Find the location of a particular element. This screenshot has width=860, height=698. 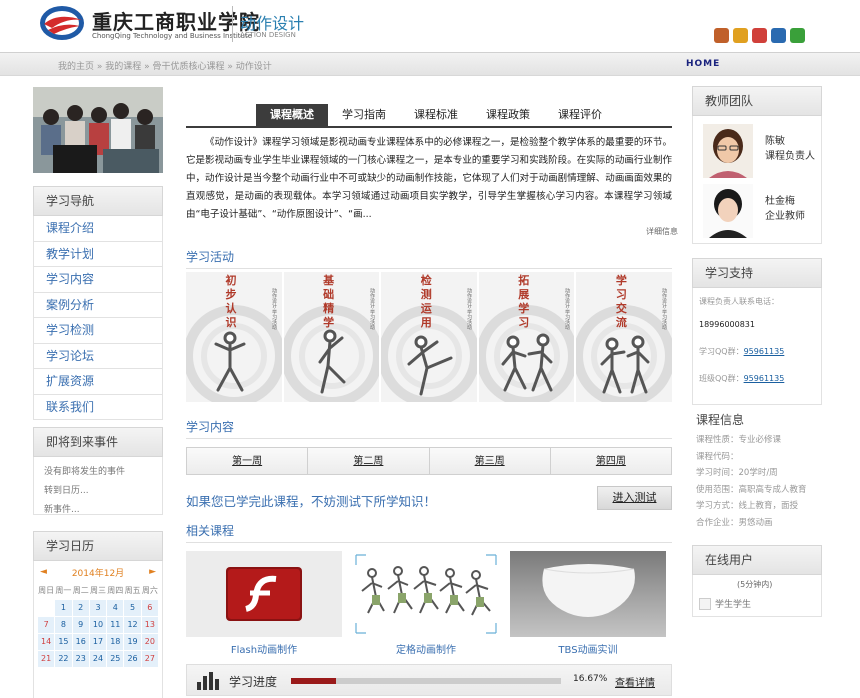

calendar-day: 24 is located at coordinates (98, 659).